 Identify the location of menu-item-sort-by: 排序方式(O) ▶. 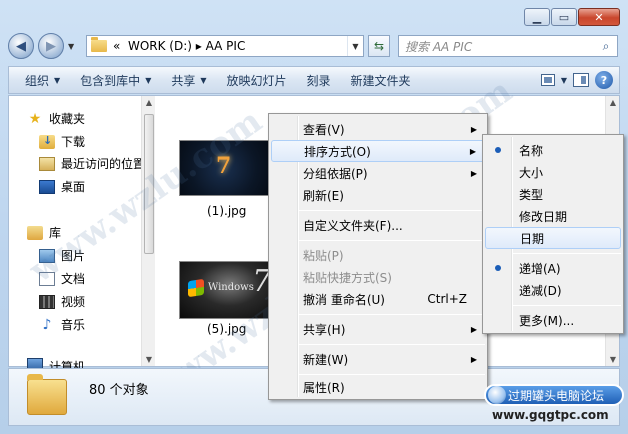
(378, 151).